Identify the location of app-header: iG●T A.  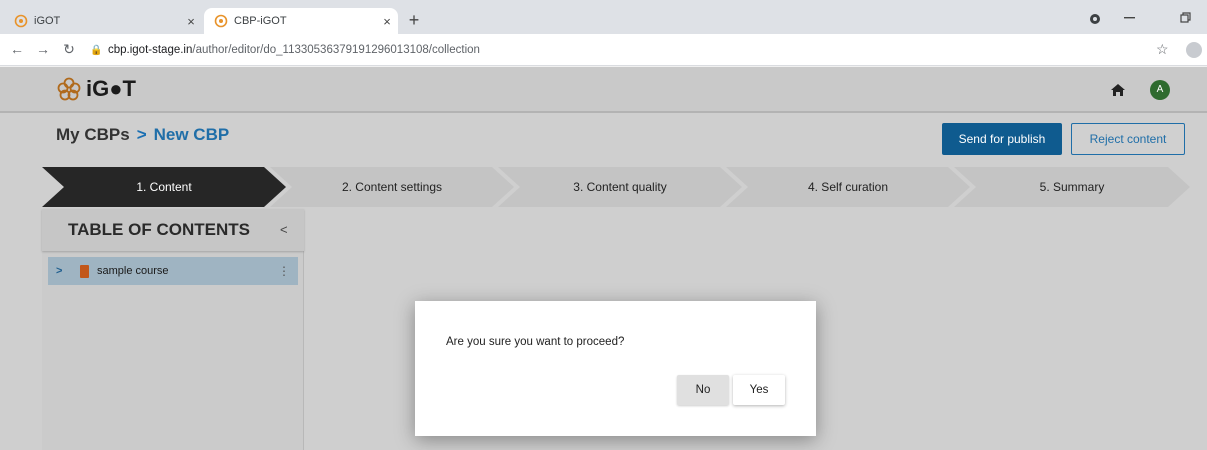
(603, 90).